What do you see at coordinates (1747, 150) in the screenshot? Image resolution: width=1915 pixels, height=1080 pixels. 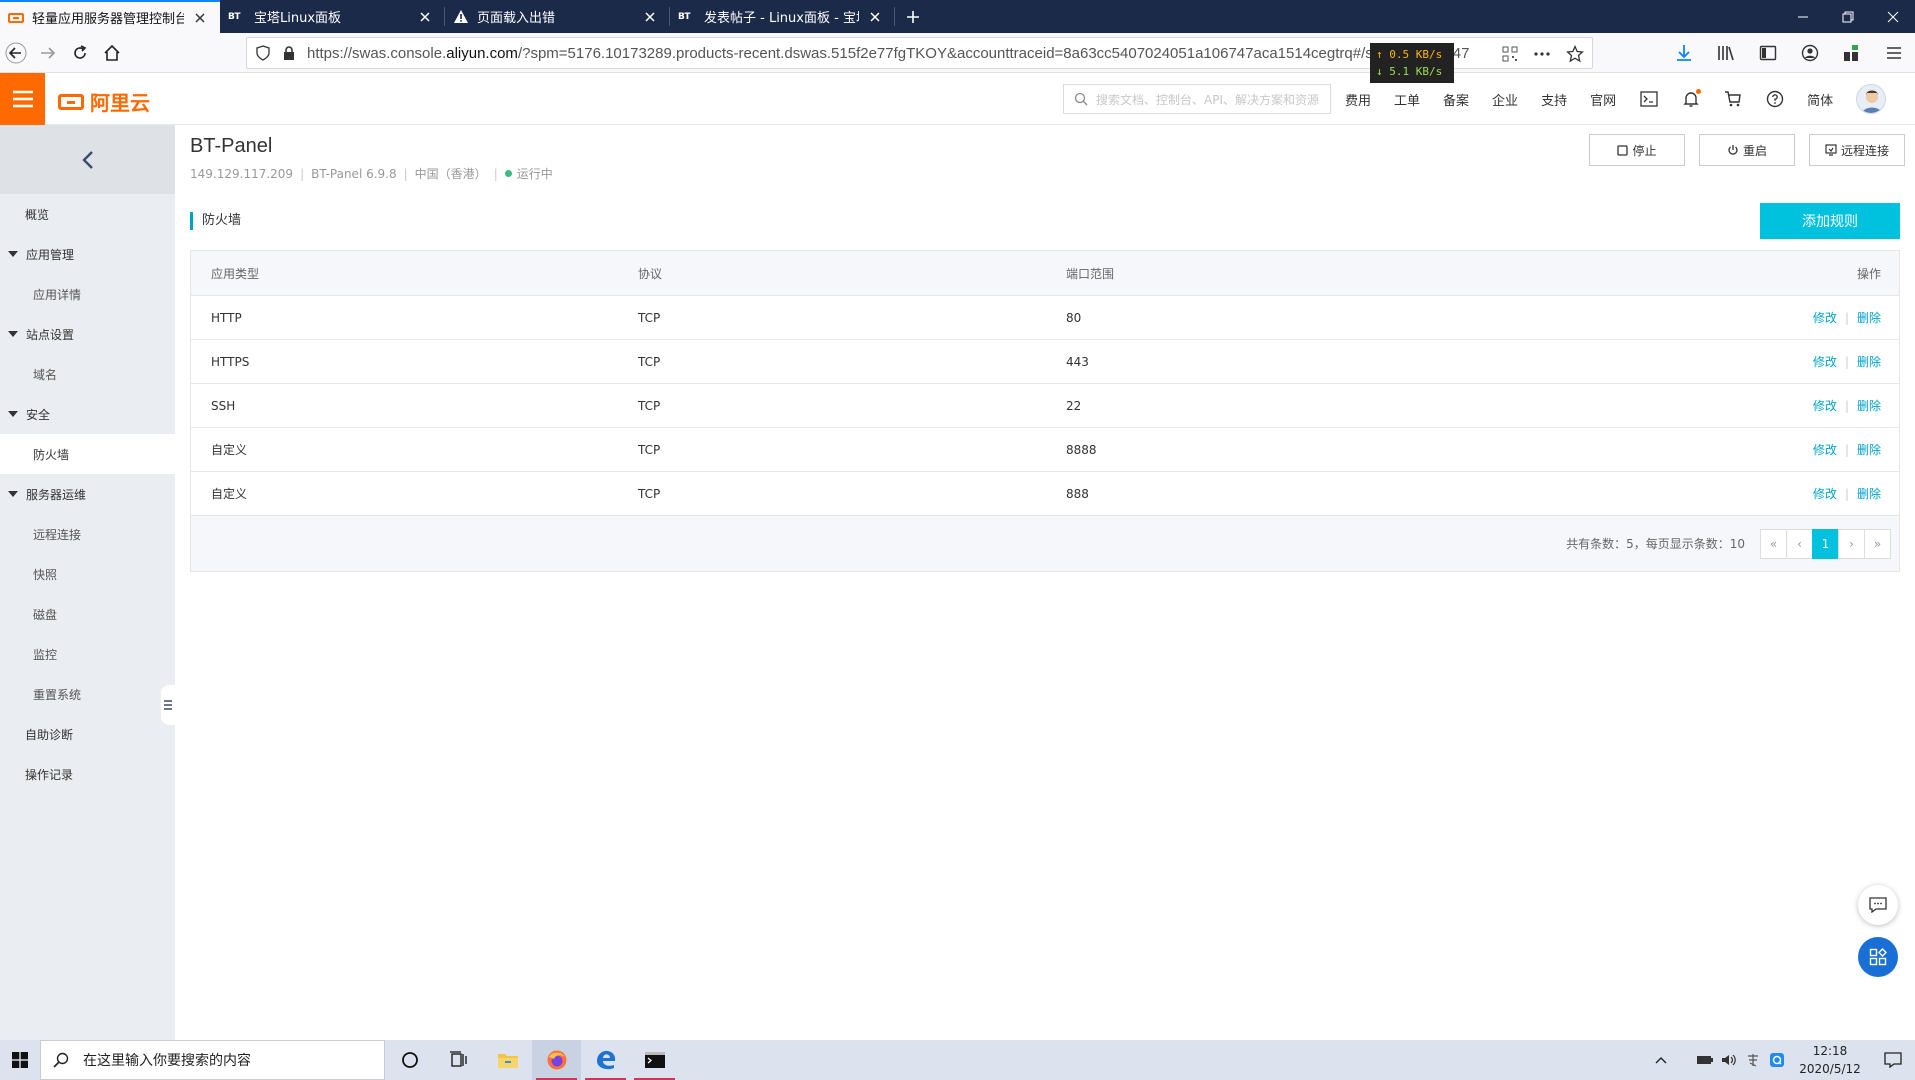 I see `restart-button: 重启` at bounding box center [1747, 150].